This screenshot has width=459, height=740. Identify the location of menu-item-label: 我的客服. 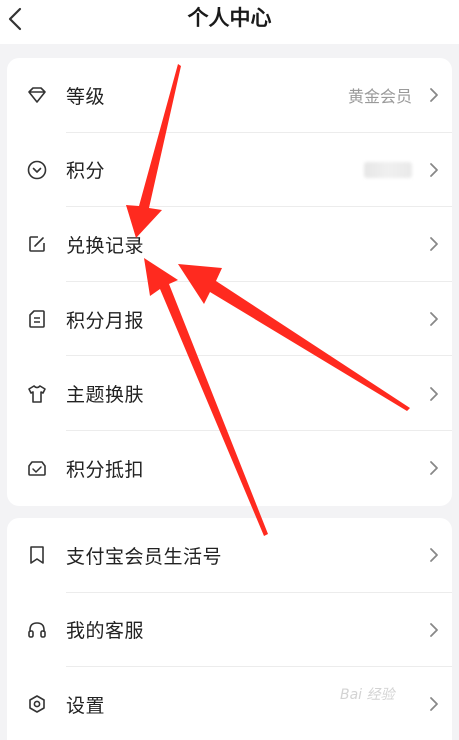
(105, 631).